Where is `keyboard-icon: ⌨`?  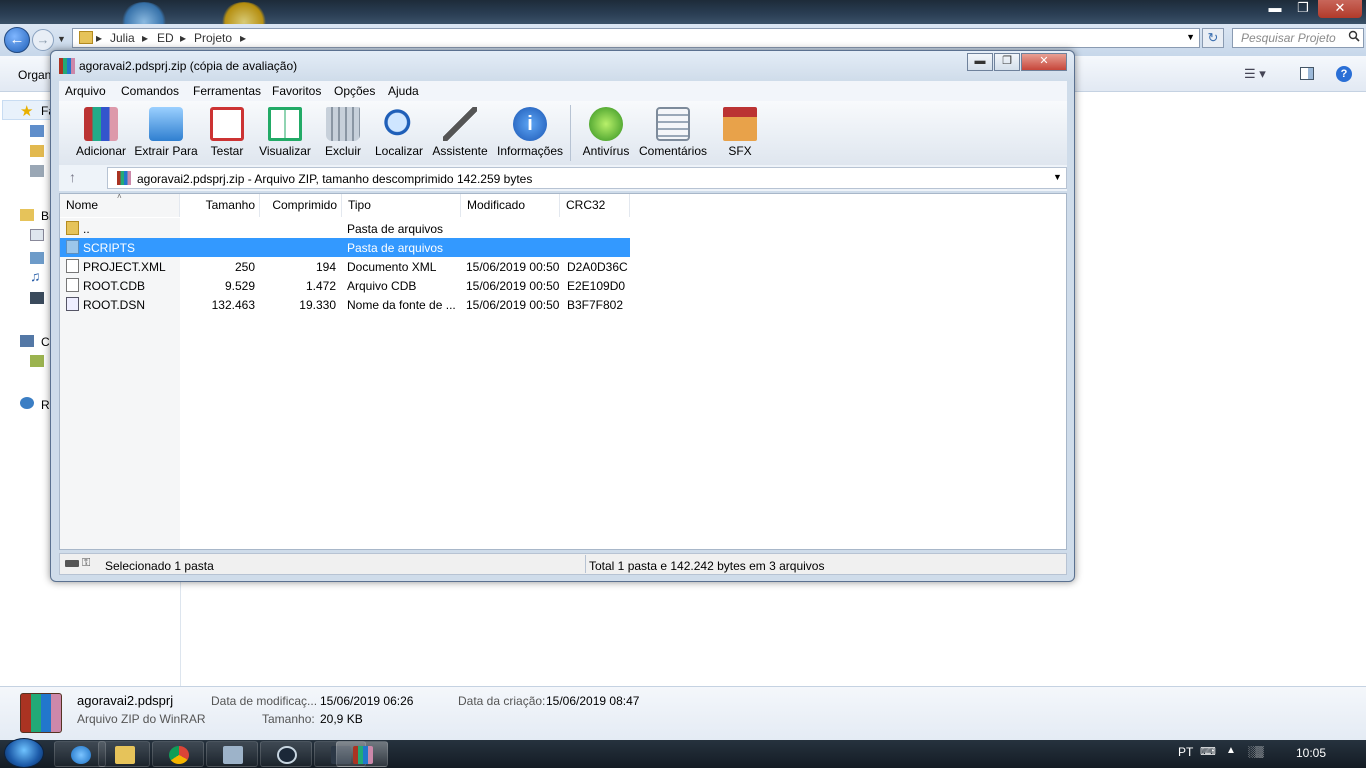
keyboard-icon: ⌨ is located at coordinates (1208, 751).